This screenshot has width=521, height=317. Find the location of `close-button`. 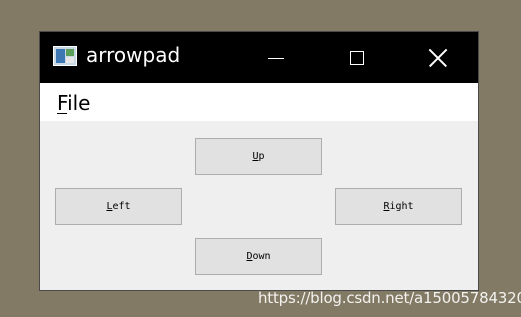

close-button is located at coordinates (438, 57).